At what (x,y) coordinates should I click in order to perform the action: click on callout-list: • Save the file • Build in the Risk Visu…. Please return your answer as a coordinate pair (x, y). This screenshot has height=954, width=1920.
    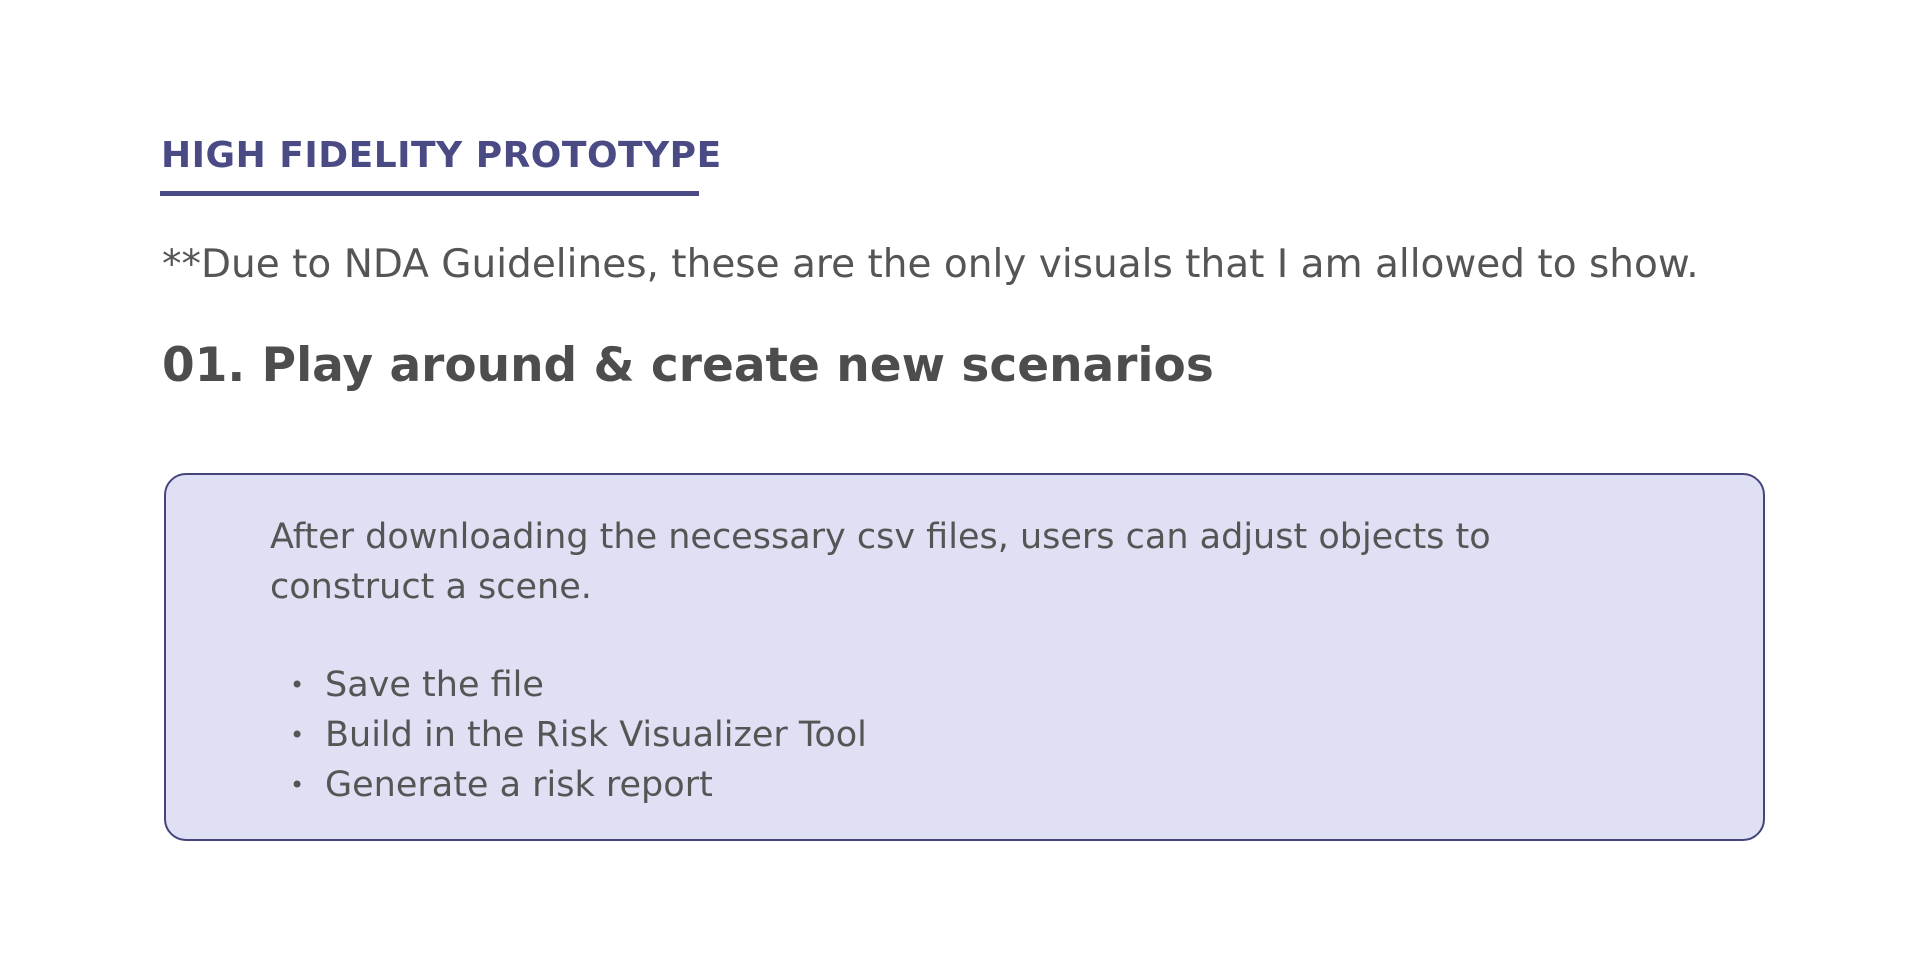
    Looking at the image, I should click on (568, 735).